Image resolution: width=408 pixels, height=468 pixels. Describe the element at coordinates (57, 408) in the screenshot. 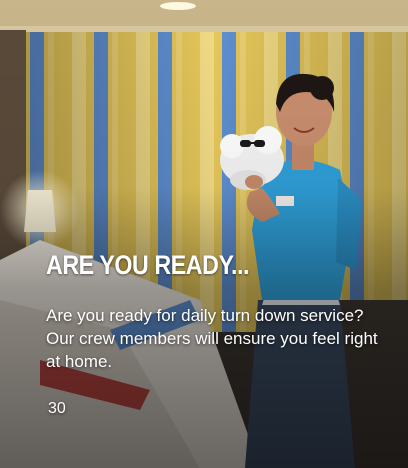

I see `page-number: 30` at that location.